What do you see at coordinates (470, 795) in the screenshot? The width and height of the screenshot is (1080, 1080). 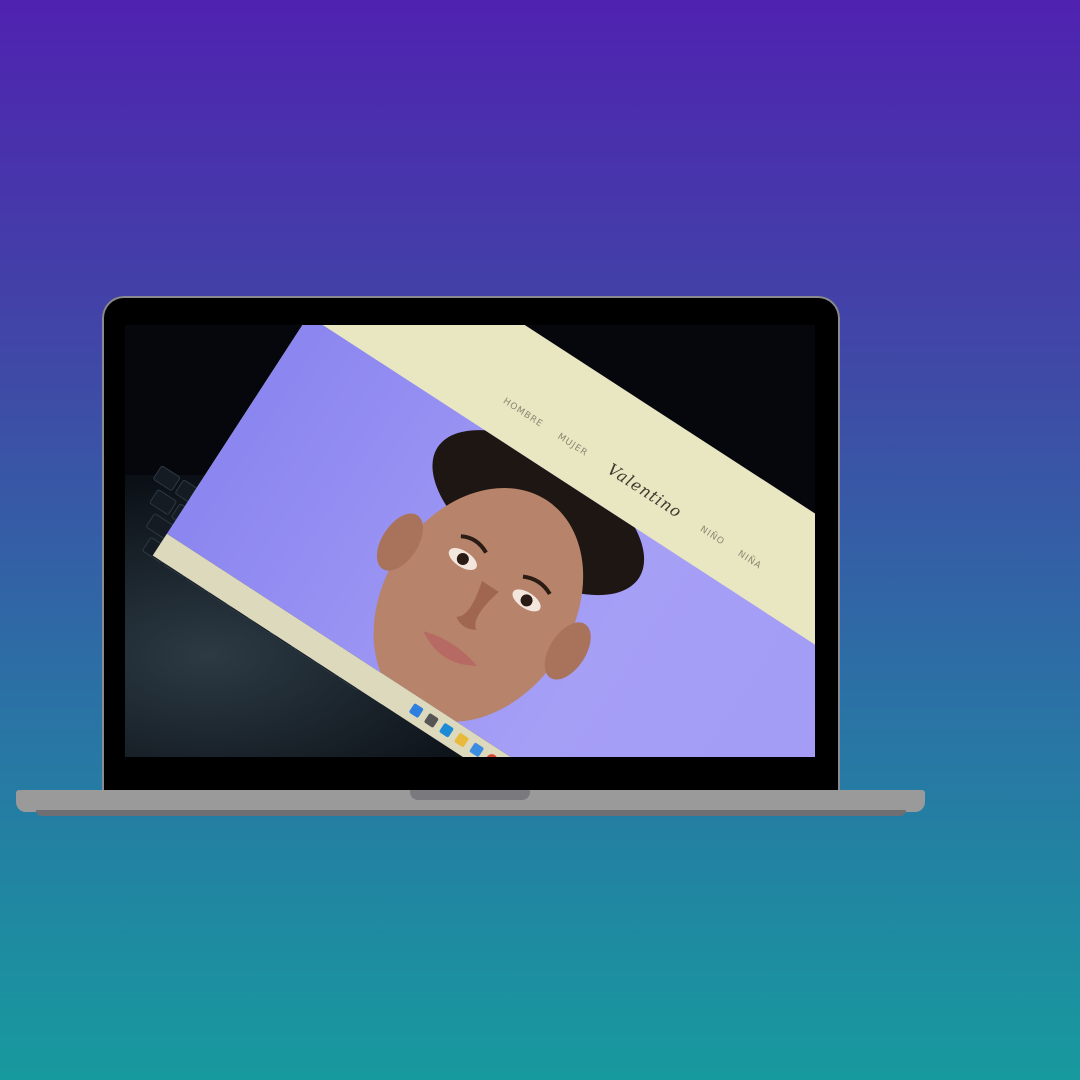 I see `laptop-opening-notch` at bounding box center [470, 795].